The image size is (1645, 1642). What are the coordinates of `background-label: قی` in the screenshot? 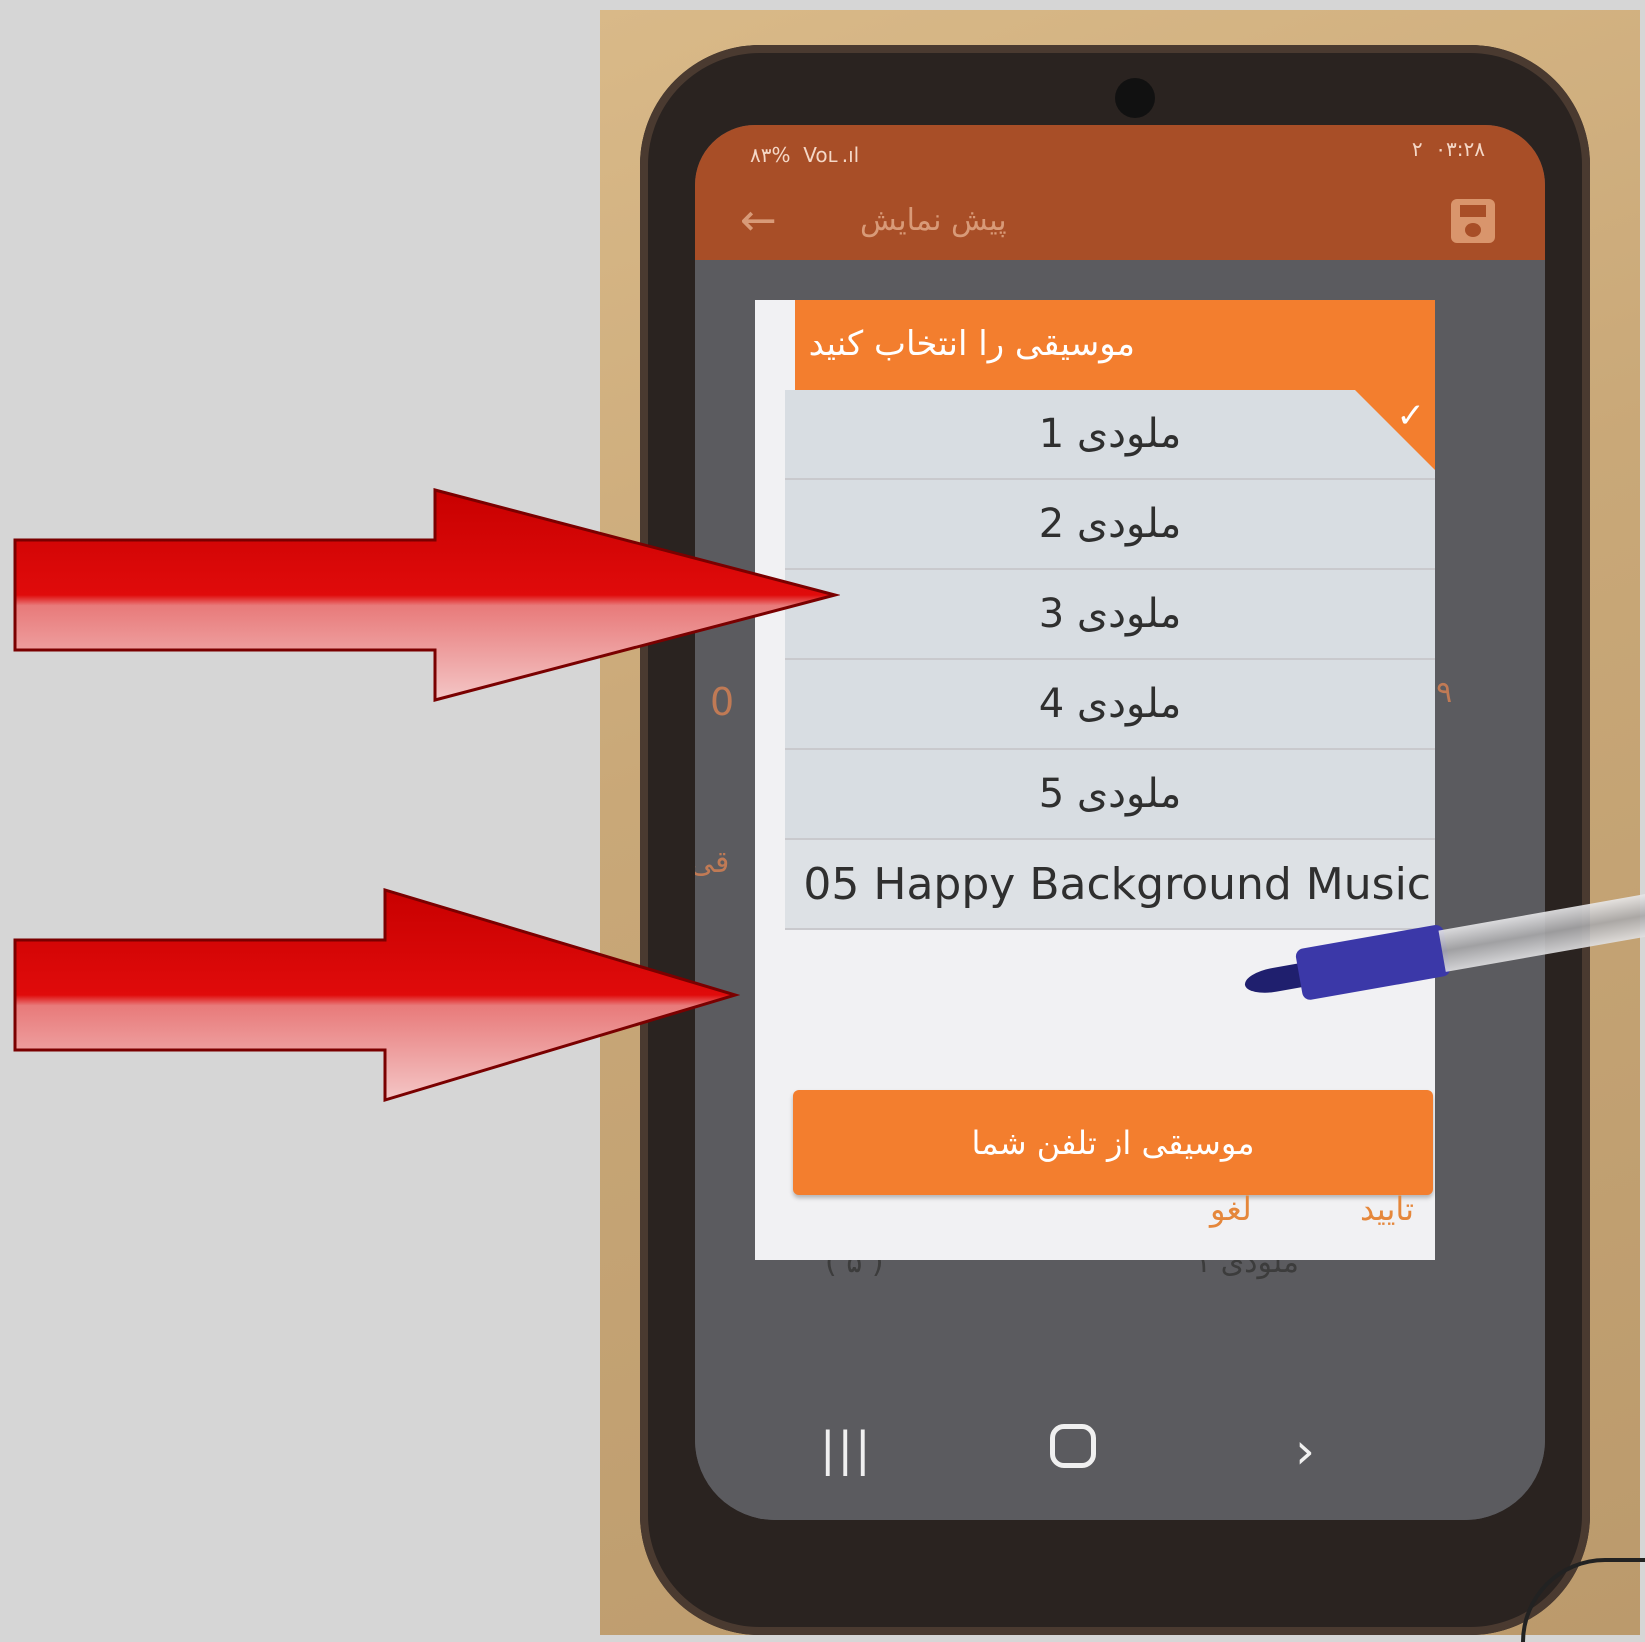 It's located at (712, 862).